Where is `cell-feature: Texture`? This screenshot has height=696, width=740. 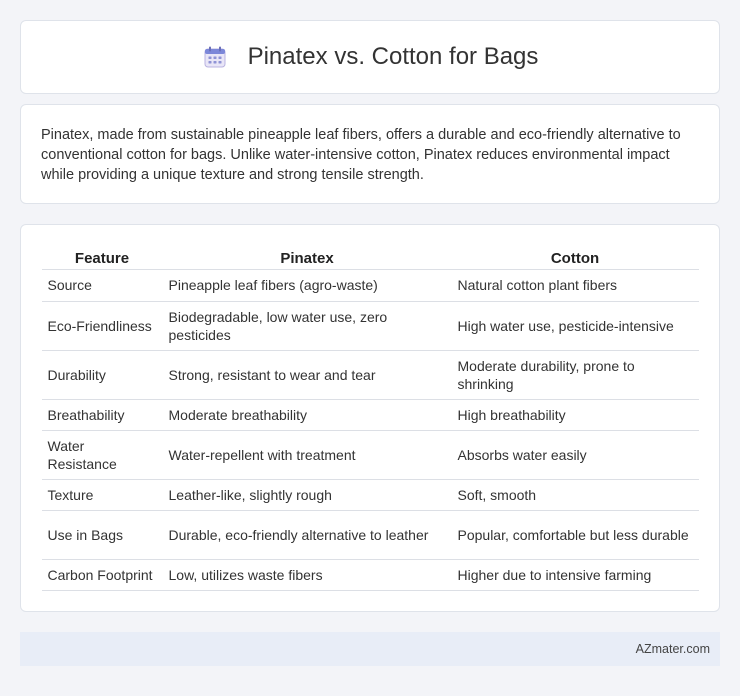 cell-feature: Texture is located at coordinates (102, 495).